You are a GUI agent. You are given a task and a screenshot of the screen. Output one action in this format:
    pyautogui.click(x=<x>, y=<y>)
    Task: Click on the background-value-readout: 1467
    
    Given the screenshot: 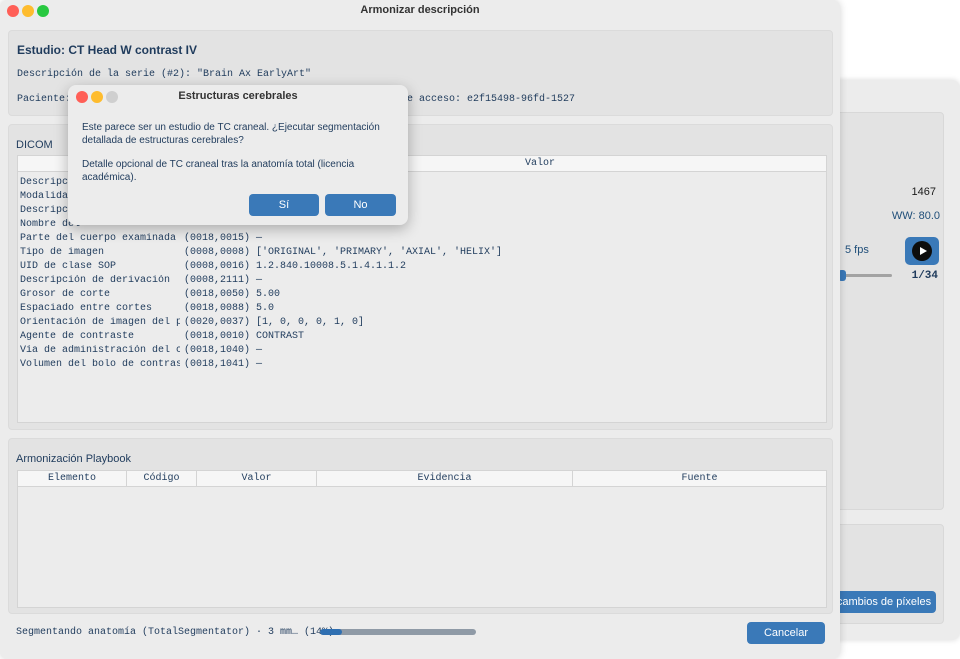 What is the action you would take?
    pyautogui.click(x=923, y=192)
    